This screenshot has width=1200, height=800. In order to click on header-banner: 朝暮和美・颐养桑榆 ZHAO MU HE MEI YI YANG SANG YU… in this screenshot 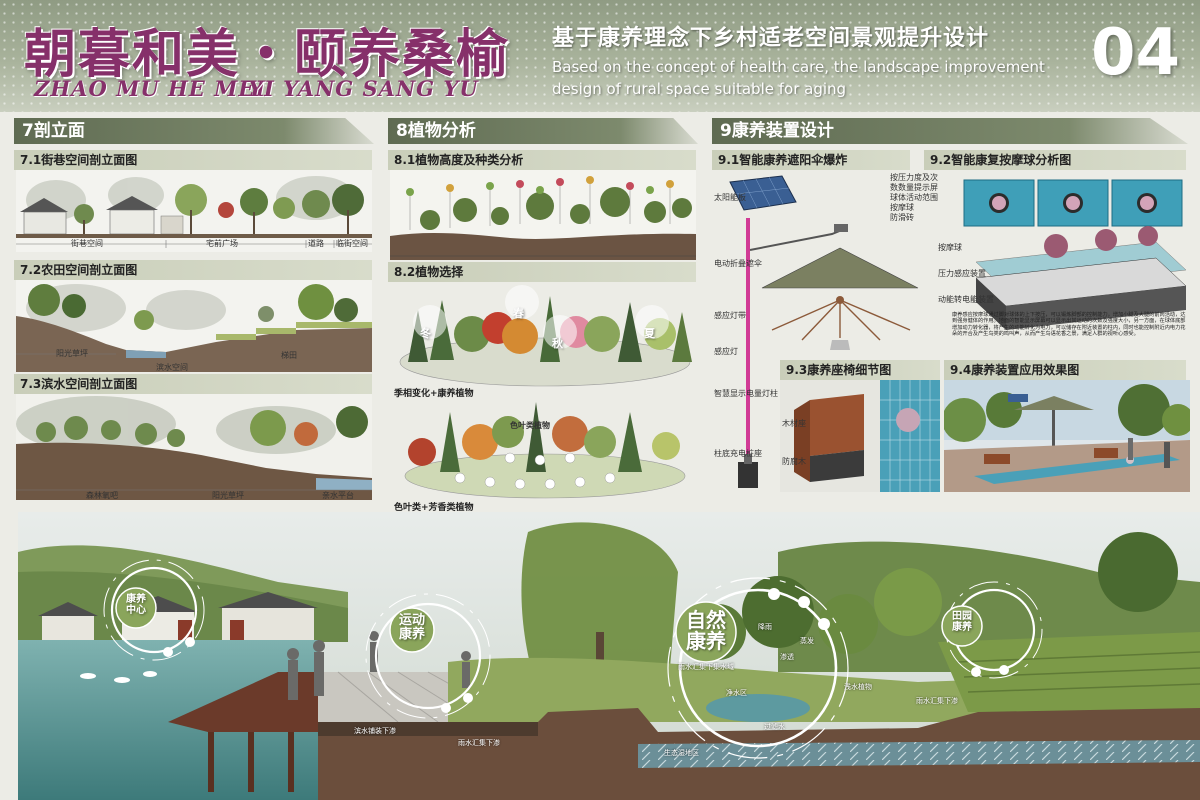, I will do `click(600, 56)`.